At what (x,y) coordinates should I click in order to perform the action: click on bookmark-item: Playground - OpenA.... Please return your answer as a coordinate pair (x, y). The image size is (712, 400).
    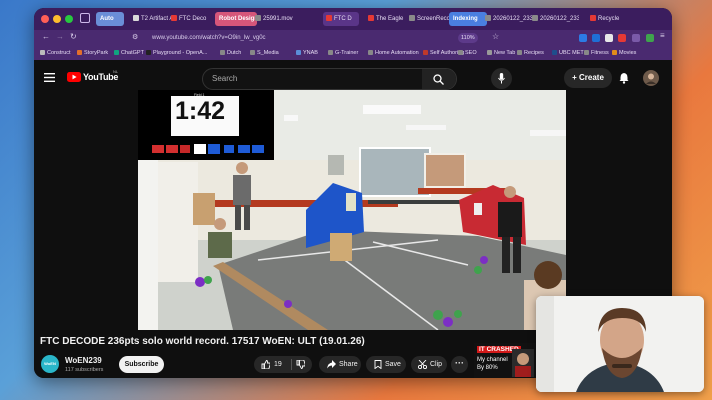
    Looking at the image, I should click on (176, 53).